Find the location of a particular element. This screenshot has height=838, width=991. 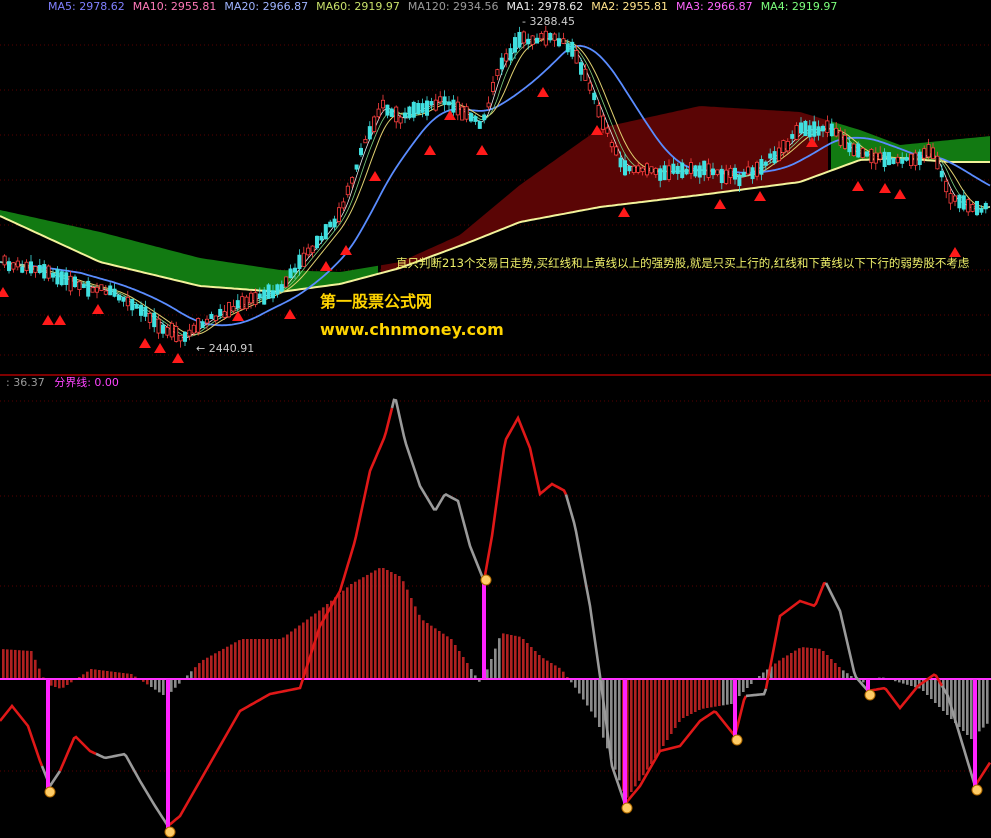

legend-item-3: MA60: 2919.97 is located at coordinates (358, 6).